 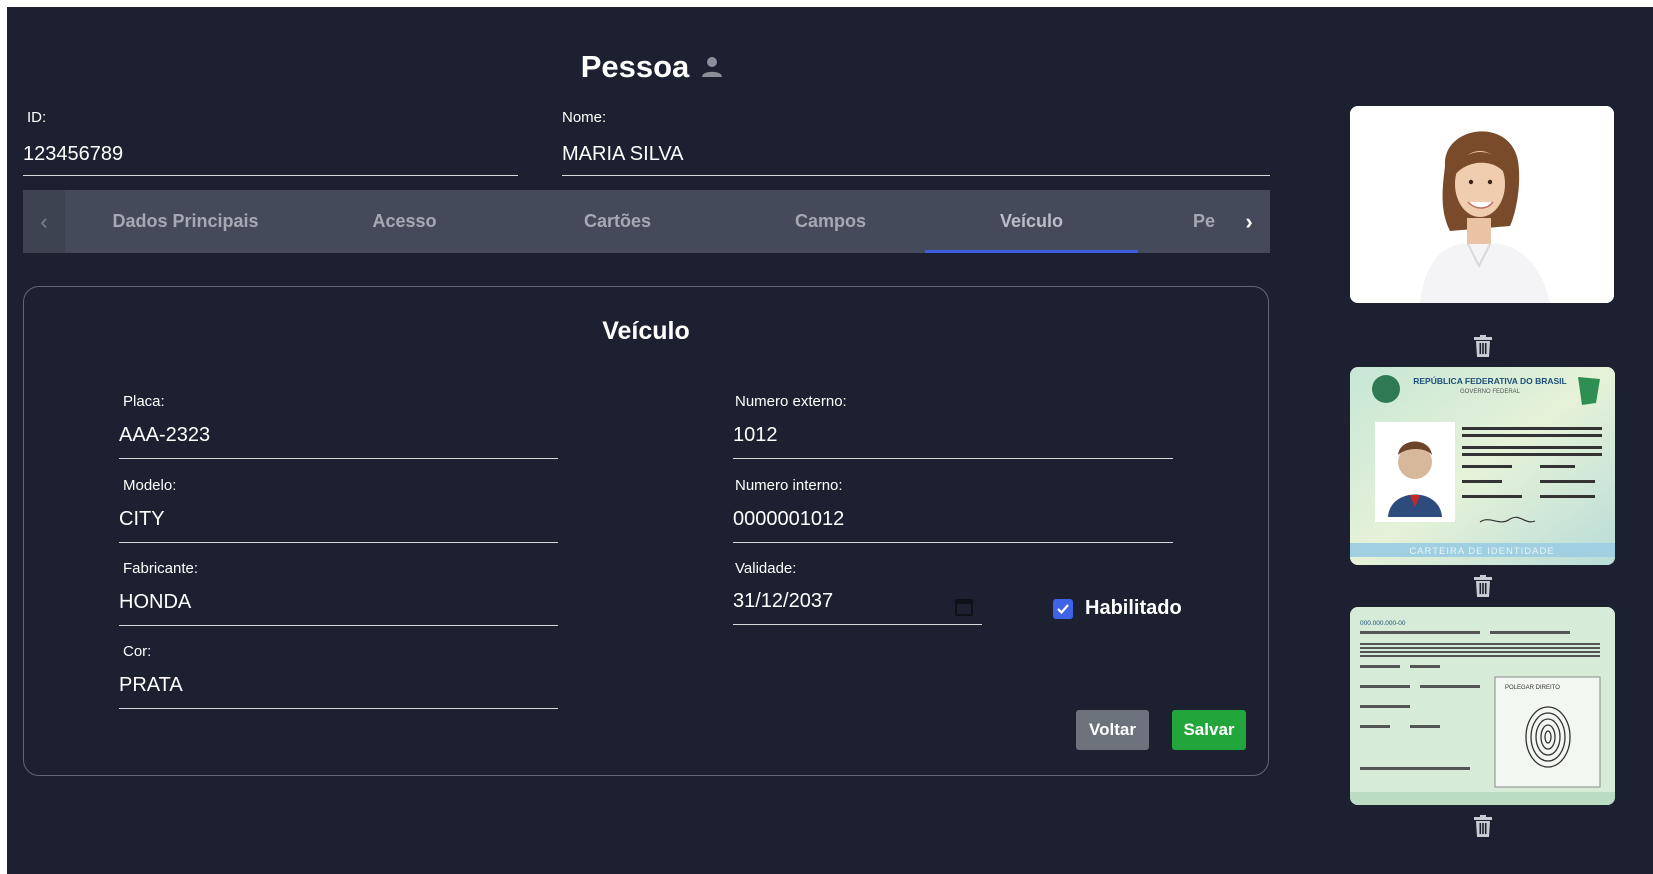 I want to click on habilitado-label: Habilitado, so click(x=1133, y=608).